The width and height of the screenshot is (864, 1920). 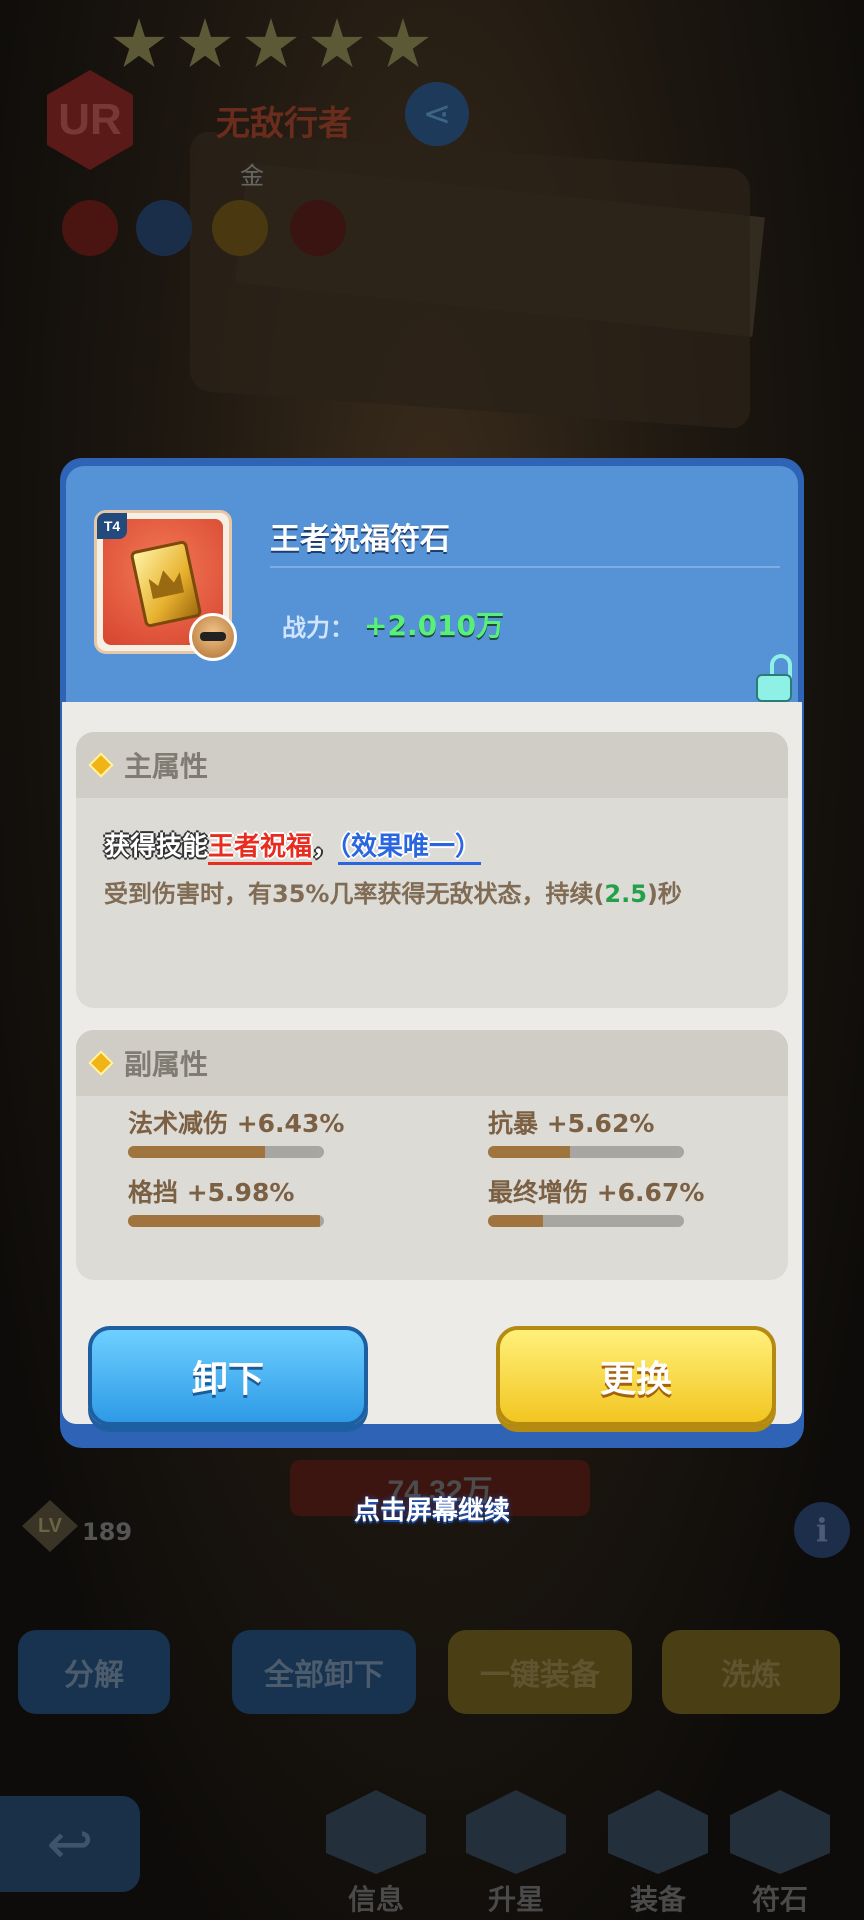 What do you see at coordinates (516, 1832) in the screenshot?
I see `star-up-icon` at bounding box center [516, 1832].